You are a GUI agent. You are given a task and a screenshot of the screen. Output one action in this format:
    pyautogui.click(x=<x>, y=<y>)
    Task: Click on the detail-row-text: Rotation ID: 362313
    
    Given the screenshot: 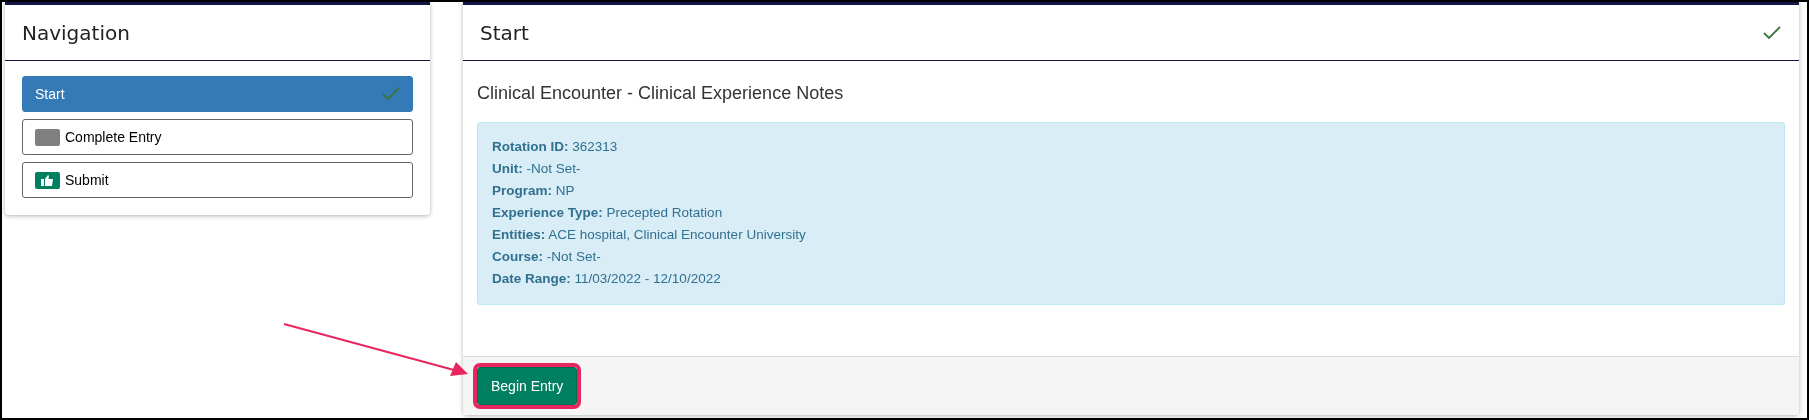 What is the action you would take?
    pyautogui.click(x=555, y=147)
    